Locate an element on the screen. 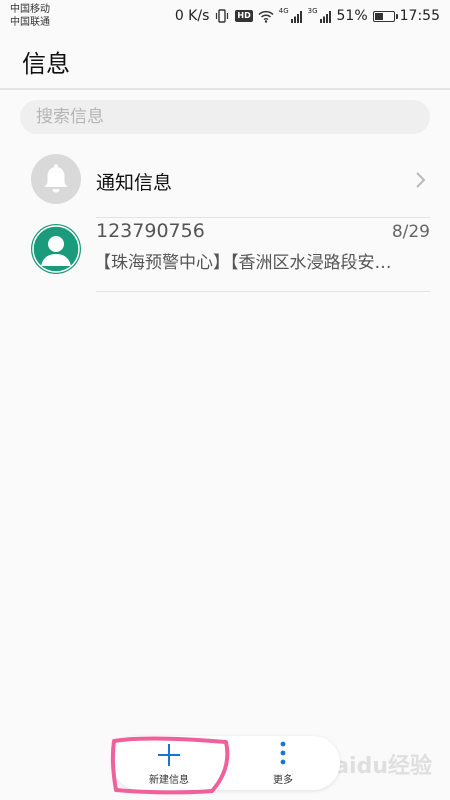  status-icons: 0 K/s HD 4G 3G 51% 17:55 is located at coordinates (307, 16).